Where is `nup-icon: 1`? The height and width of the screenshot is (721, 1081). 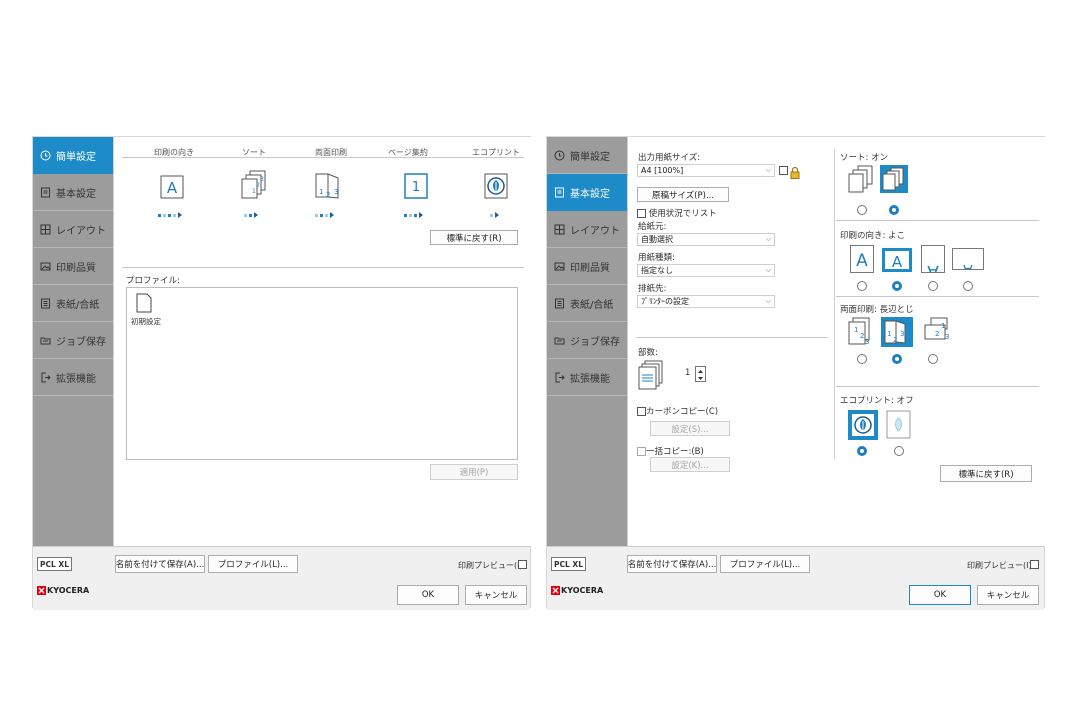 nup-icon: 1 is located at coordinates (416, 188).